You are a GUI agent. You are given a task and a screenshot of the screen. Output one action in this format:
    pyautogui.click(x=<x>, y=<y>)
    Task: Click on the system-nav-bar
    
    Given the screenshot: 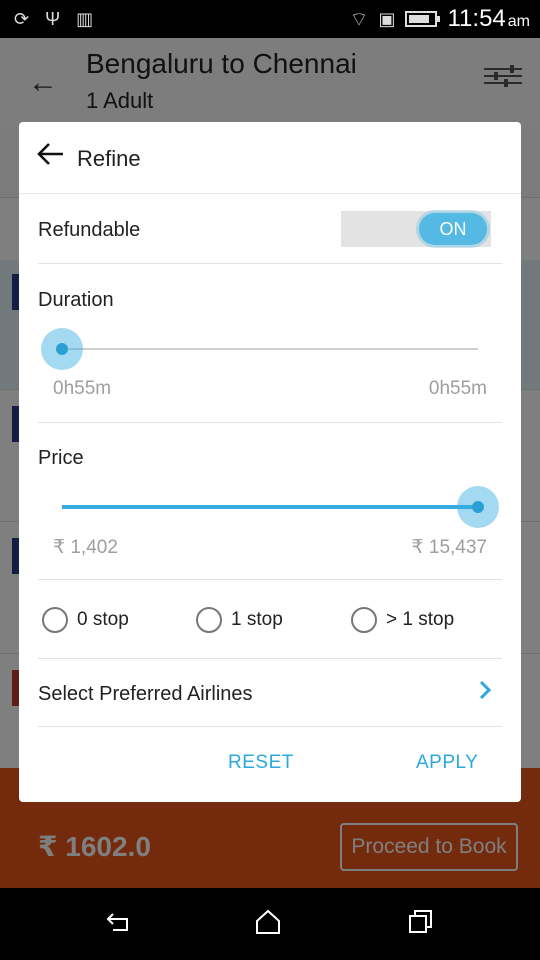 What is the action you would take?
    pyautogui.click(x=270, y=924)
    